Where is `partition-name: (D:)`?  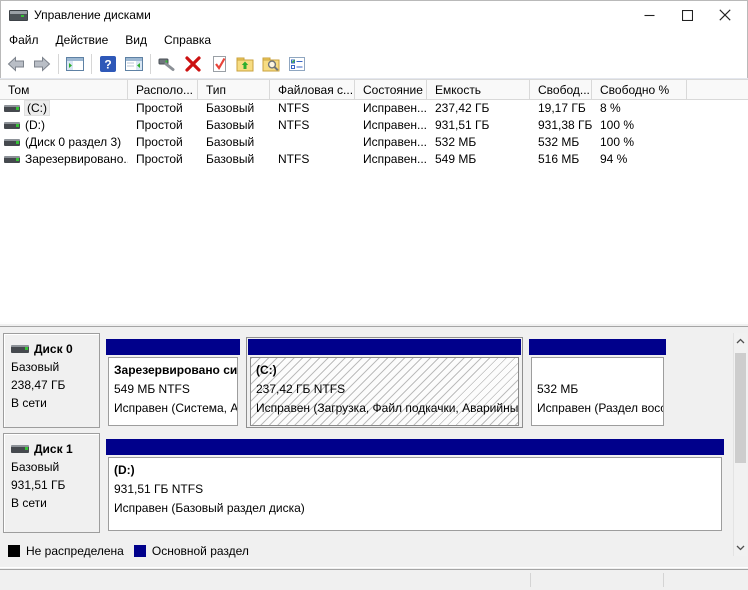 partition-name: (D:) is located at coordinates (124, 470).